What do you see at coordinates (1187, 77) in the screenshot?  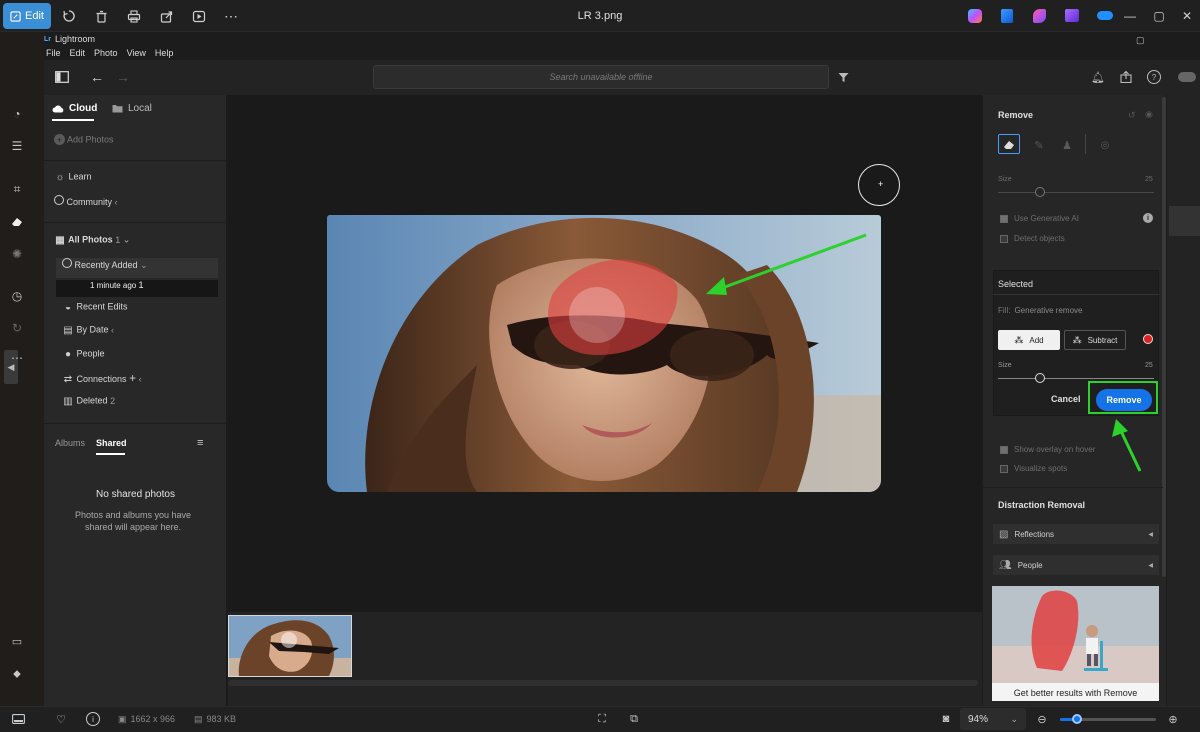 I see `cloud-status-icon` at bounding box center [1187, 77].